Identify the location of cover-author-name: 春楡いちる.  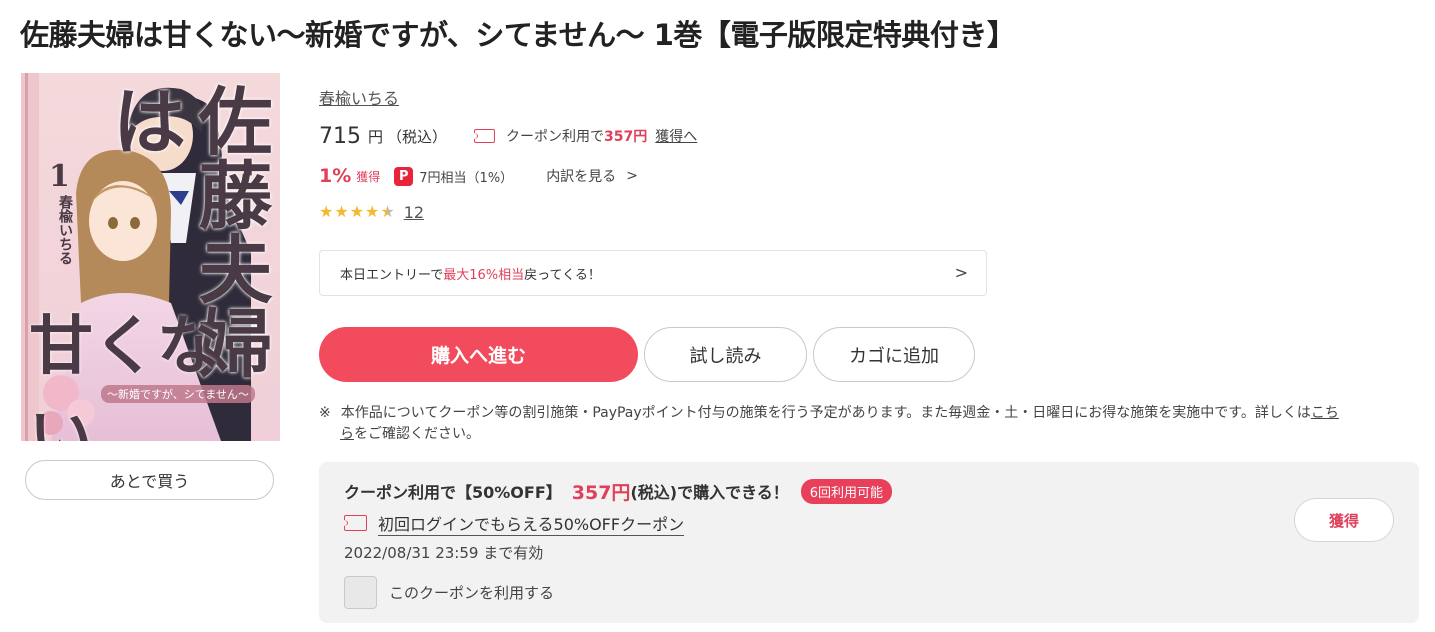
(65, 230).